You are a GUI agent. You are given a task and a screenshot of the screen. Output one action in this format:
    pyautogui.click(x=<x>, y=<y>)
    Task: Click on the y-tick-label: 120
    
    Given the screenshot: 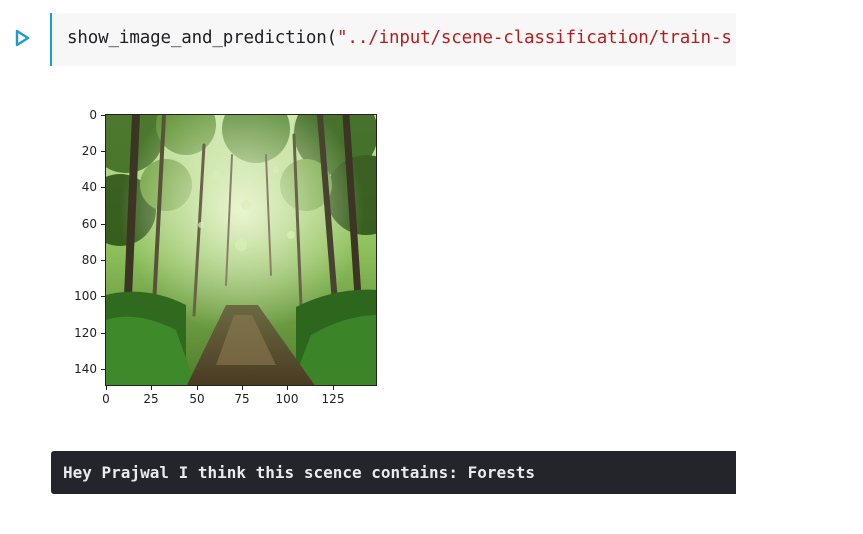 What is the action you would take?
    pyautogui.click(x=85, y=333)
    